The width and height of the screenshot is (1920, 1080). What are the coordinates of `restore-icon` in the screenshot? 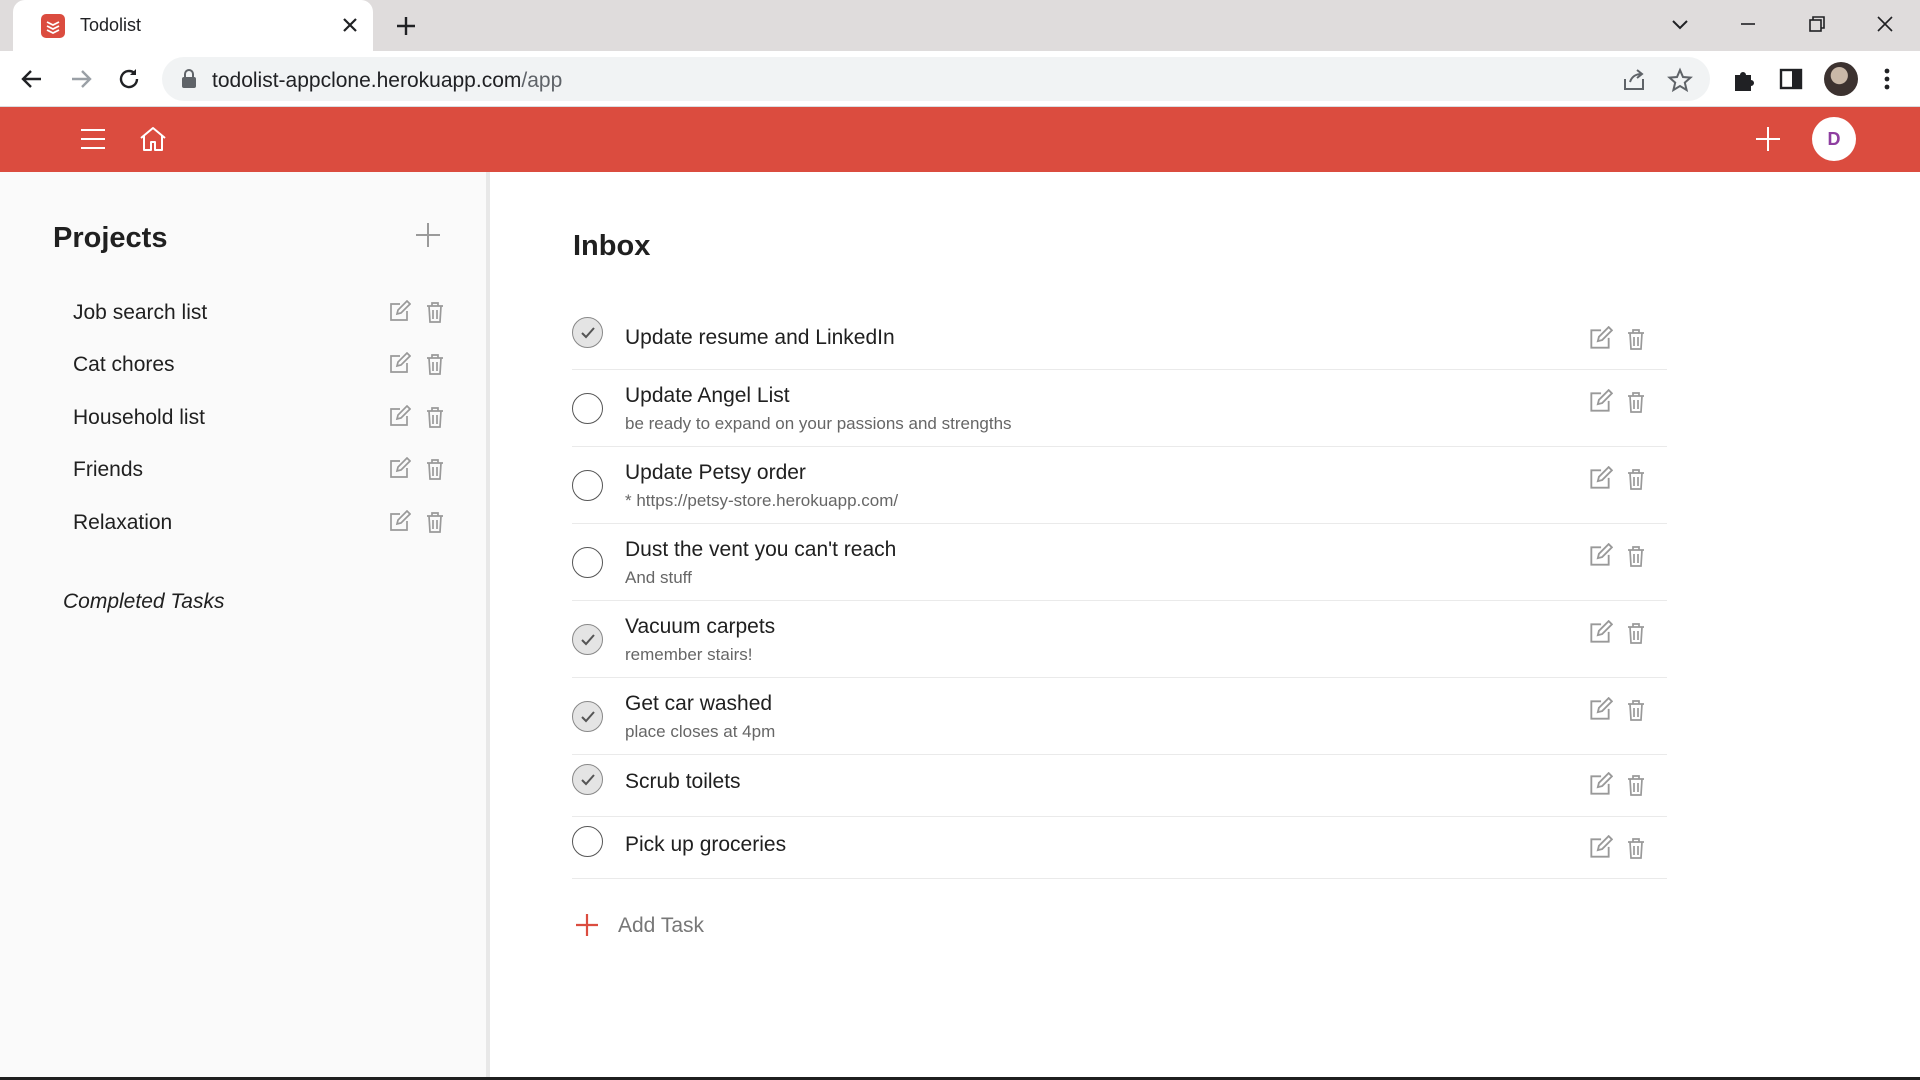 It's located at (1817, 24).